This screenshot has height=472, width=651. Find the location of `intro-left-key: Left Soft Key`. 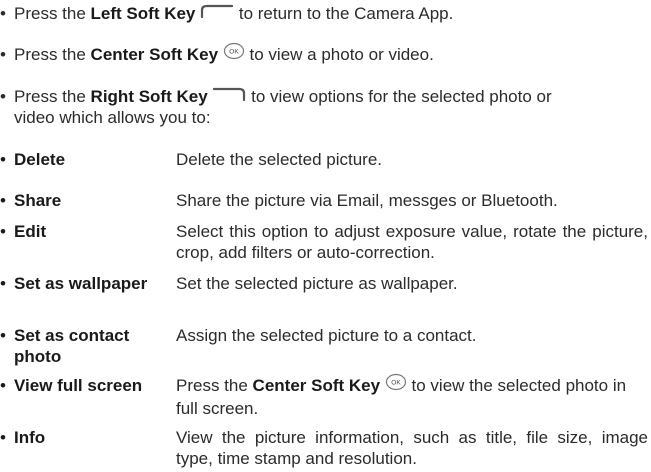

intro-left-key: Left Soft Key is located at coordinates (143, 13).